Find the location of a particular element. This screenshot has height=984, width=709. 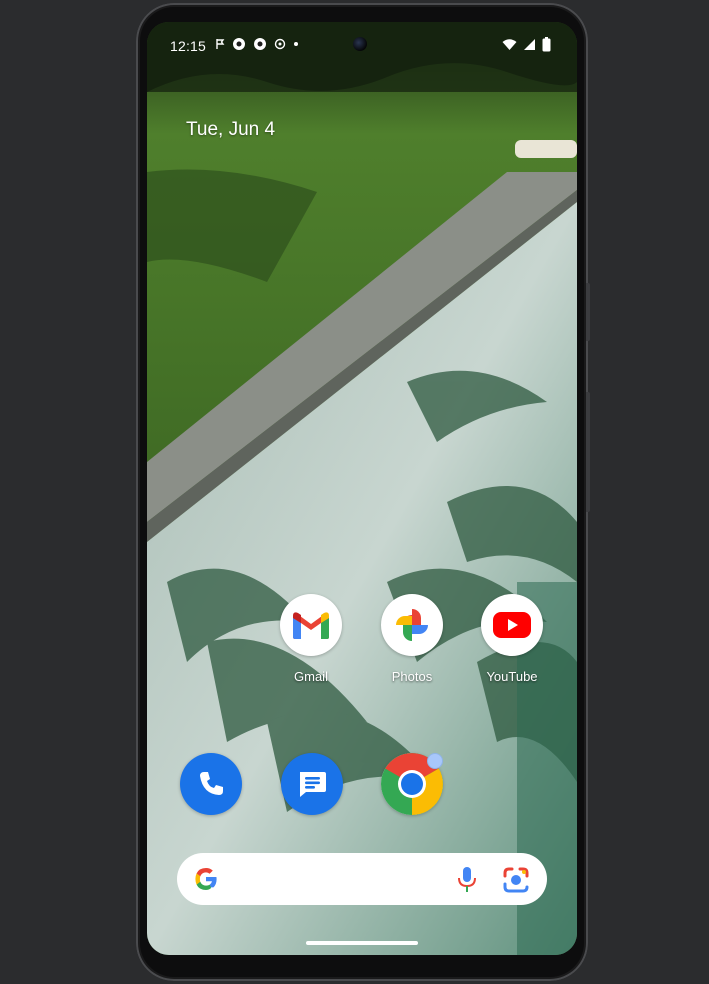

wifi-icon is located at coordinates (509, 44).